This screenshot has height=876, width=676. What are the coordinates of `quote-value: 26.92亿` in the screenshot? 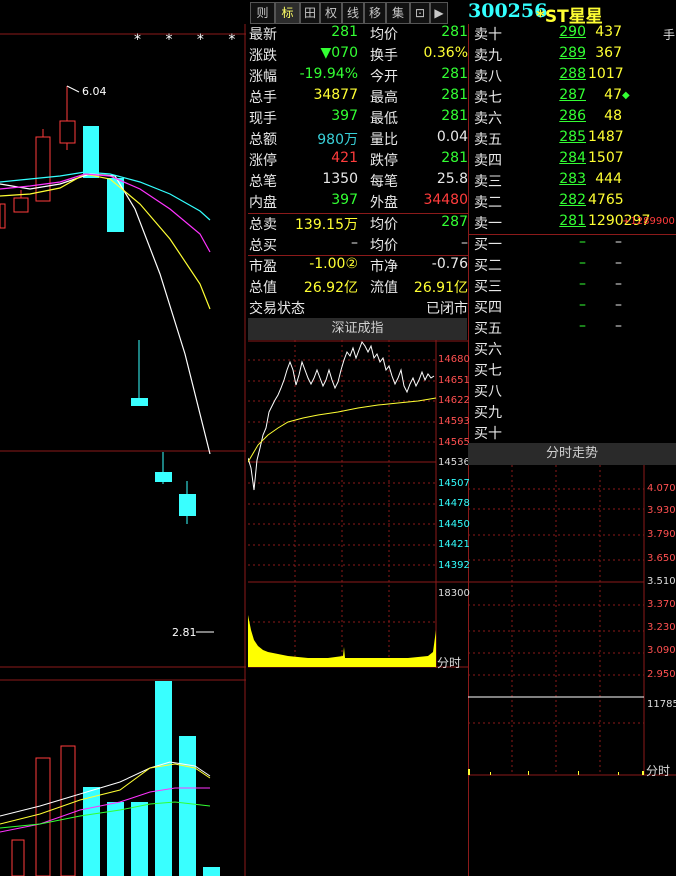 It's located at (330, 288).